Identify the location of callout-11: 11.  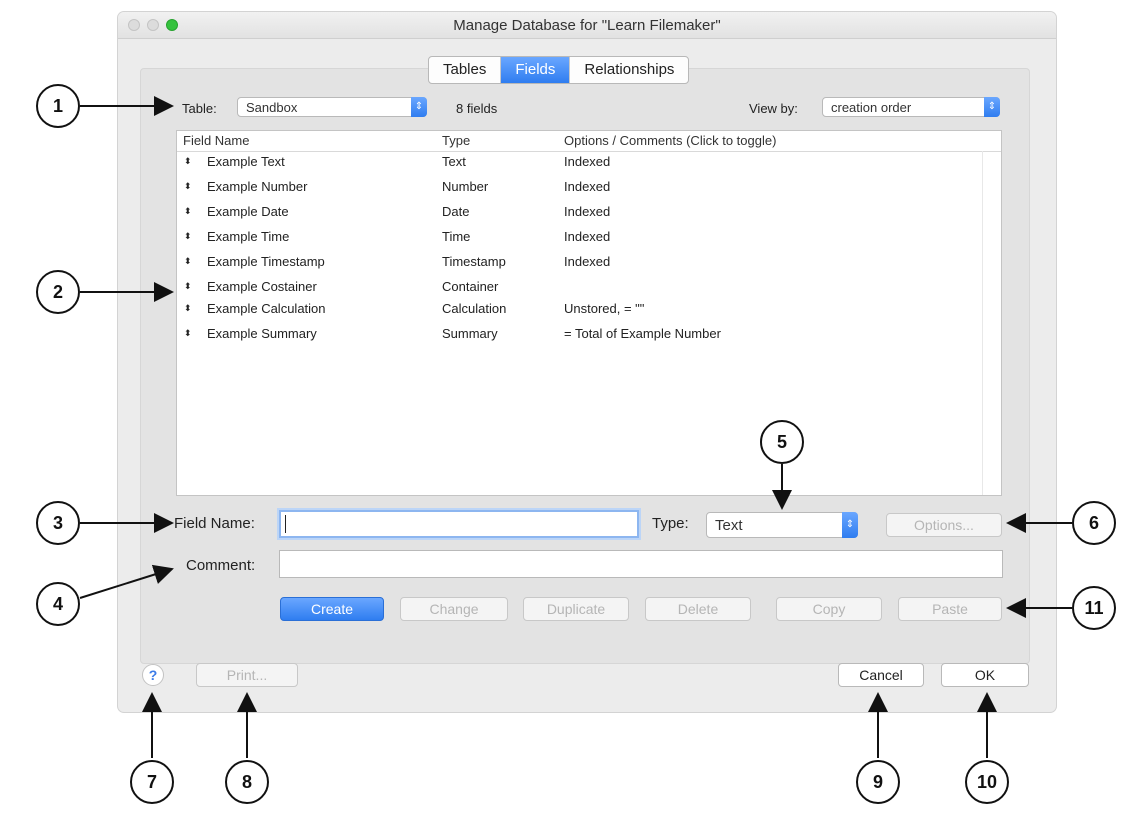
(1094, 608).